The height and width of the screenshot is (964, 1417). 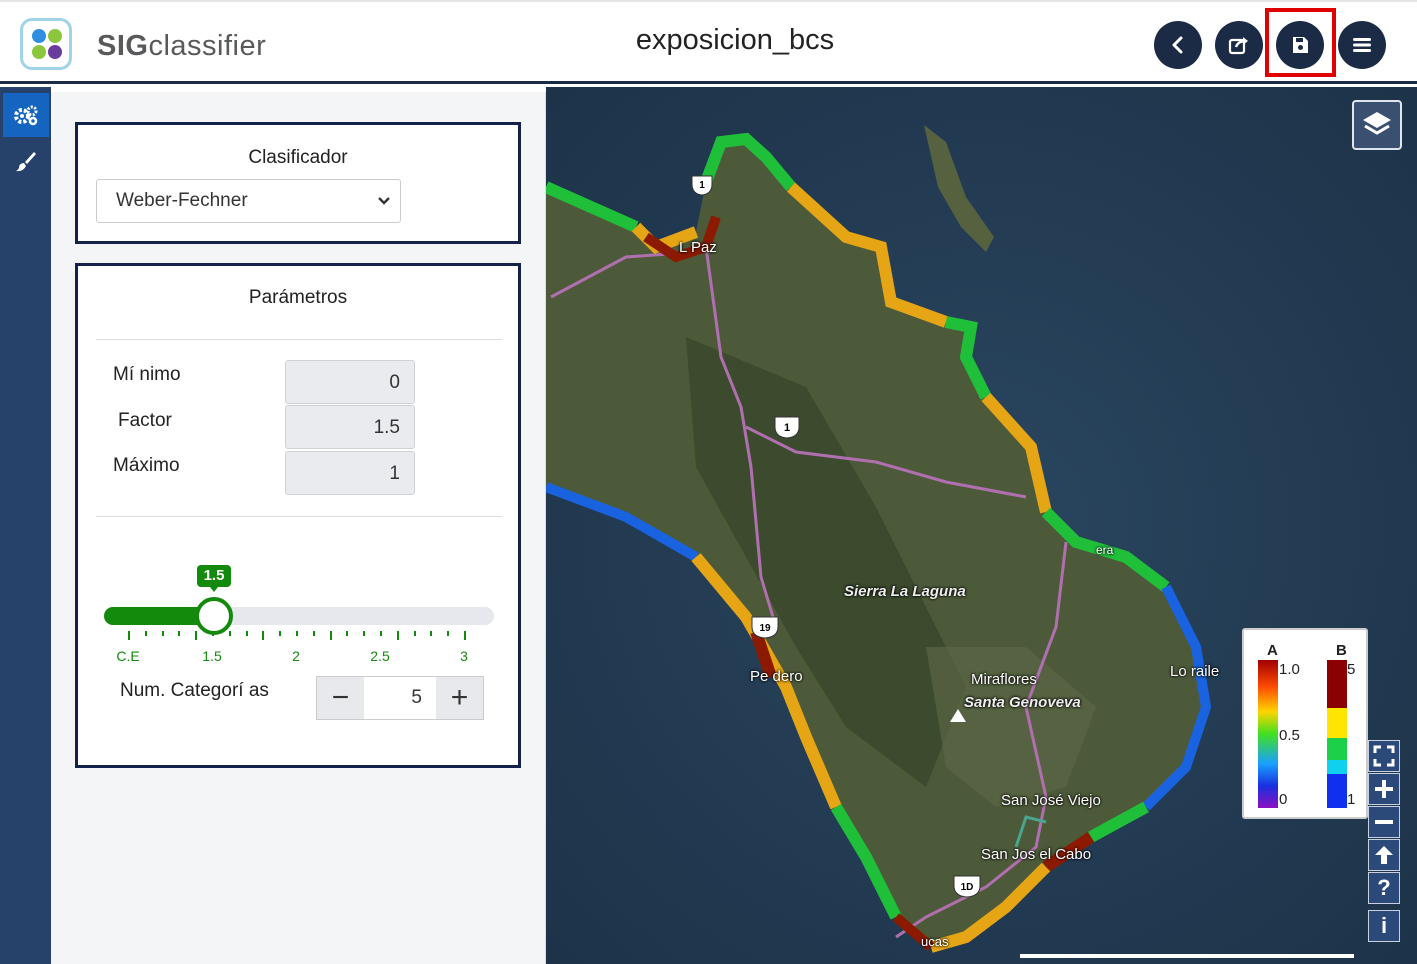 I want to click on legend-gradient-ramp, so click(x=1268, y=734).